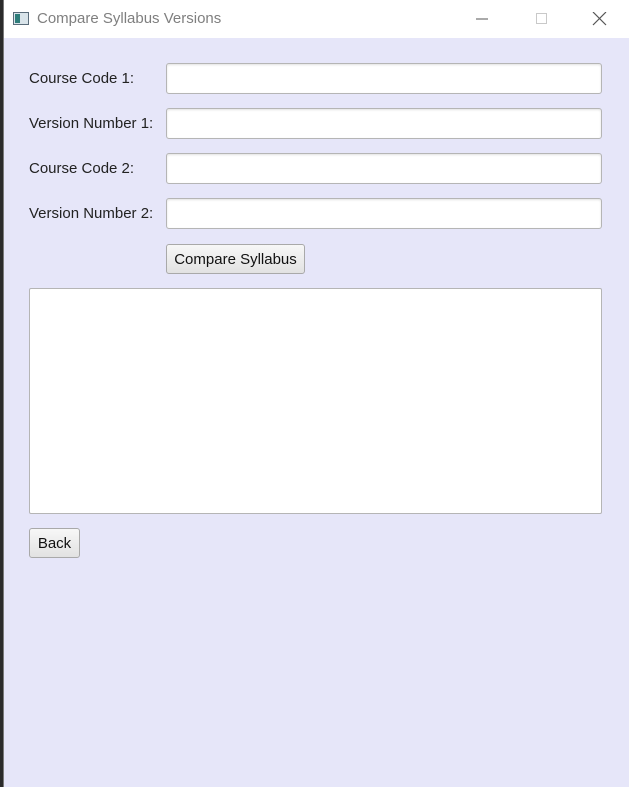 The height and width of the screenshot is (787, 629). I want to click on back-button: Back, so click(54, 543).